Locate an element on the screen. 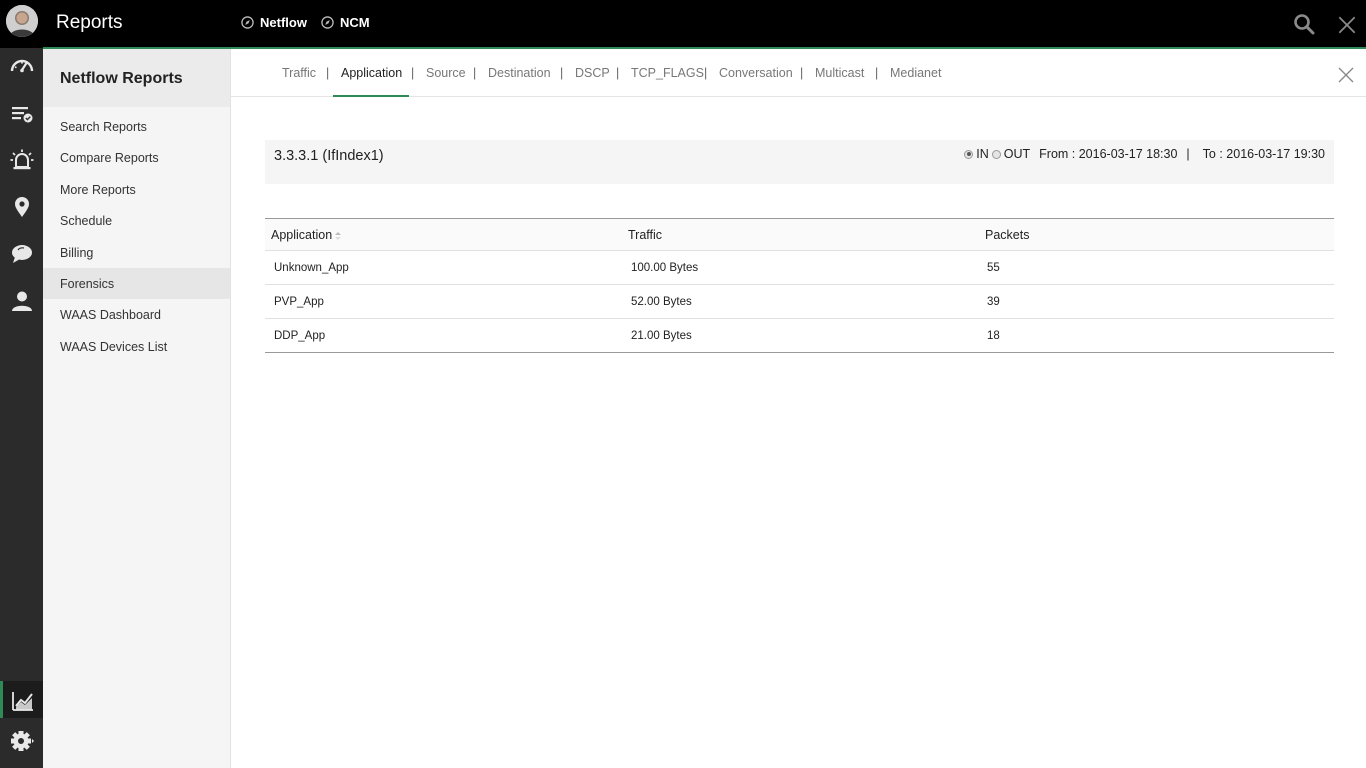 The width and height of the screenshot is (1366, 768). direction-out-radio is located at coordinates (996, 154).